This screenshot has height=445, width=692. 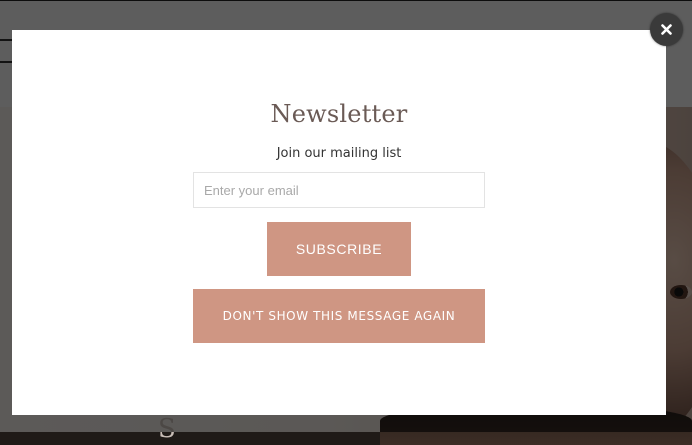 What do you see at coordinates (339, 249) in the screenshot?
I see `subscribe-button: SUBSCRIBE` at bounding box center [339, 249].